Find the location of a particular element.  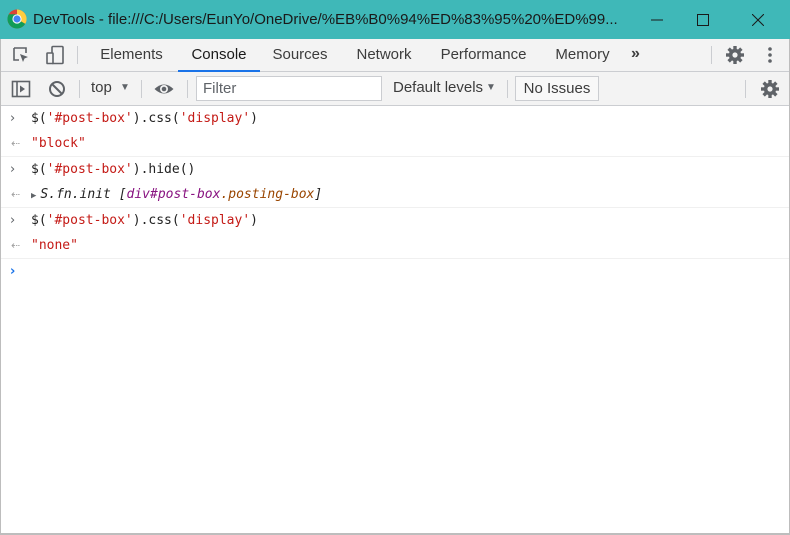

tab-performance: Performance is located at coordinates (483, 55).